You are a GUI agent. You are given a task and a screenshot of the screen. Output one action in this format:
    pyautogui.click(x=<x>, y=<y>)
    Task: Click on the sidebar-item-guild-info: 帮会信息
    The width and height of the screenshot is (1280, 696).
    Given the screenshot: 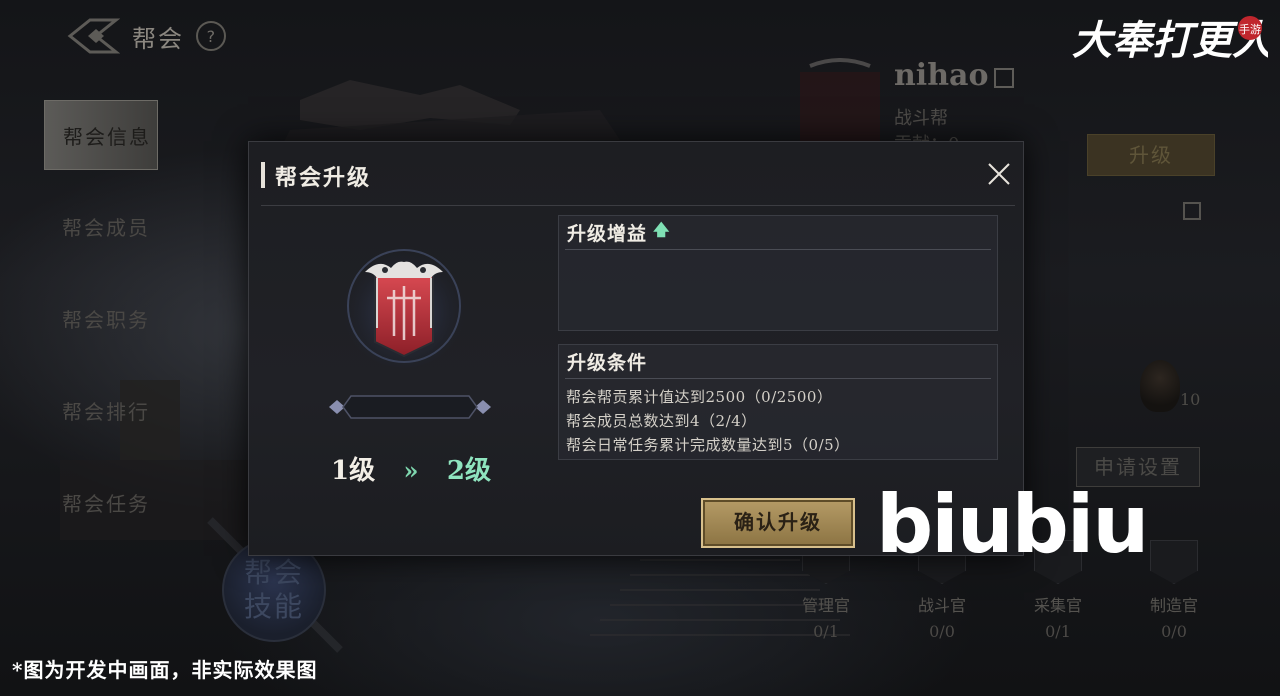 What is the action you would take?
    pyautogui.click(x=101, y=135)
    